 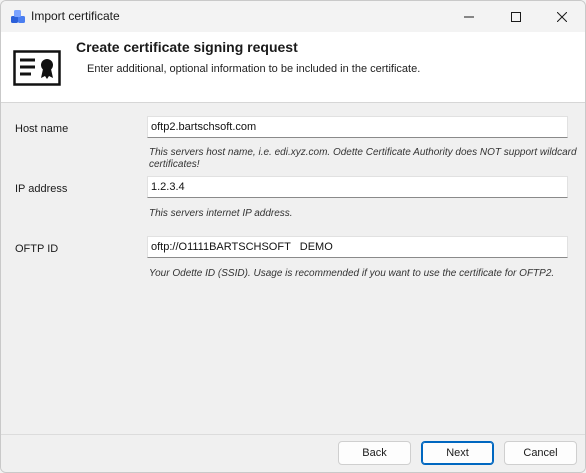 I want to click on ip-address-label: IP address, so click(x=41, y=189).